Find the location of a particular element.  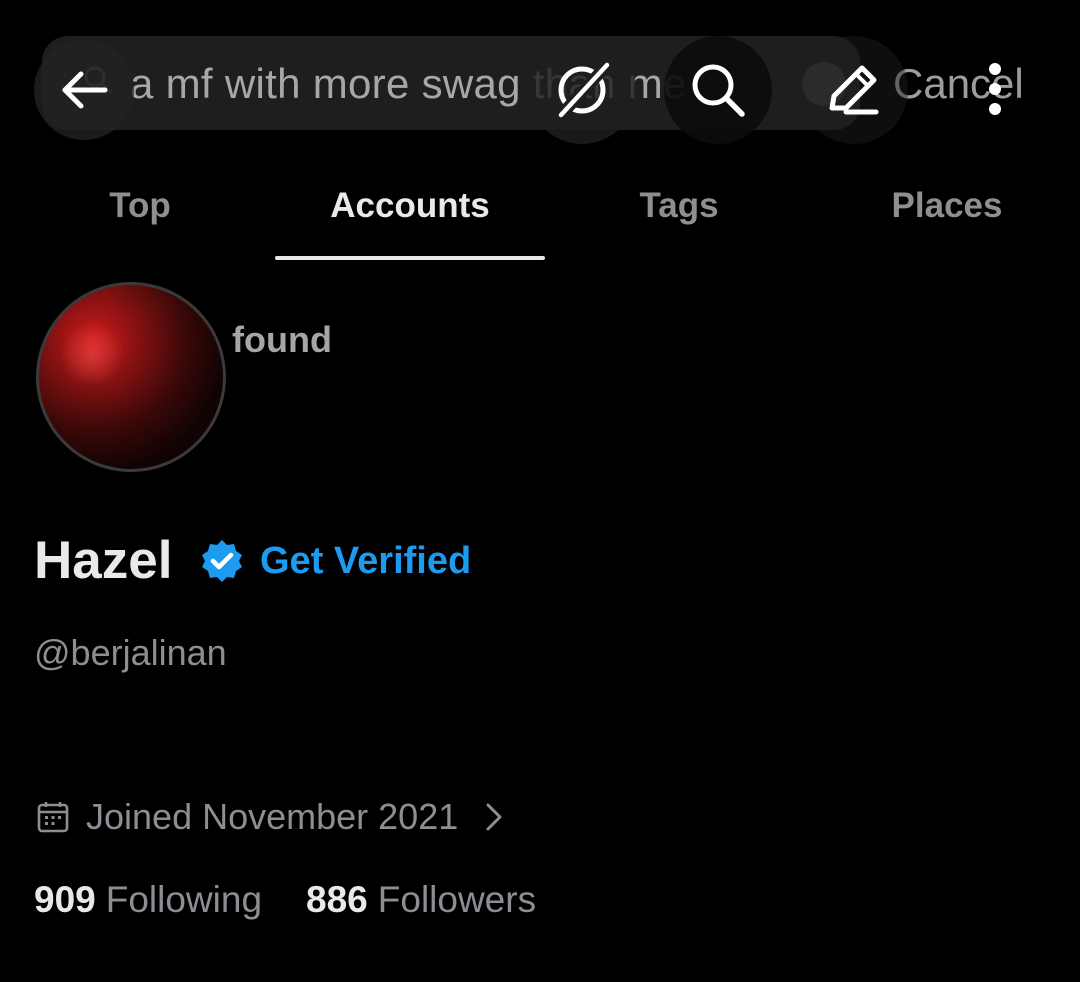

followers-count: 886 is located at coordinates (337, 899).